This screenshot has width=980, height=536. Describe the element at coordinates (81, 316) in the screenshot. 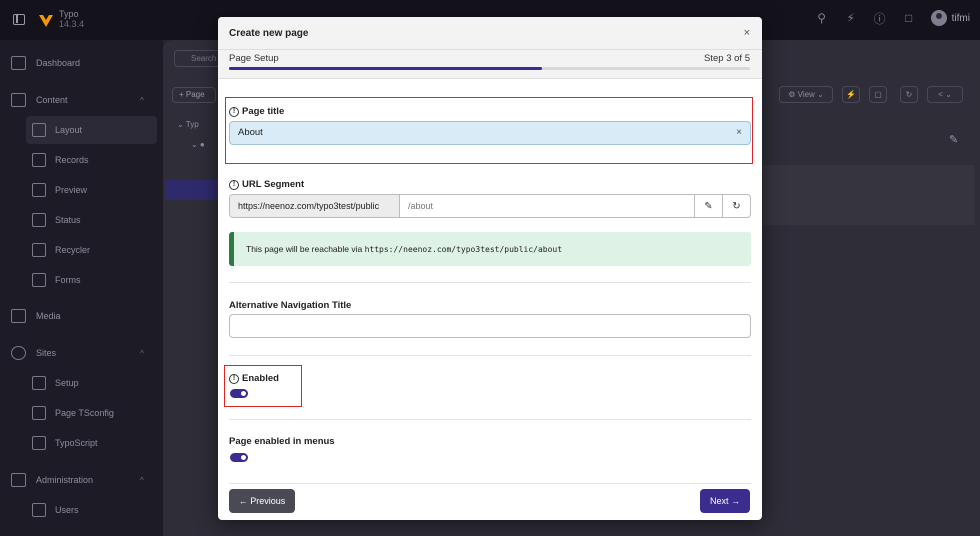

I see `sidebar-item-media: Media` at that location.